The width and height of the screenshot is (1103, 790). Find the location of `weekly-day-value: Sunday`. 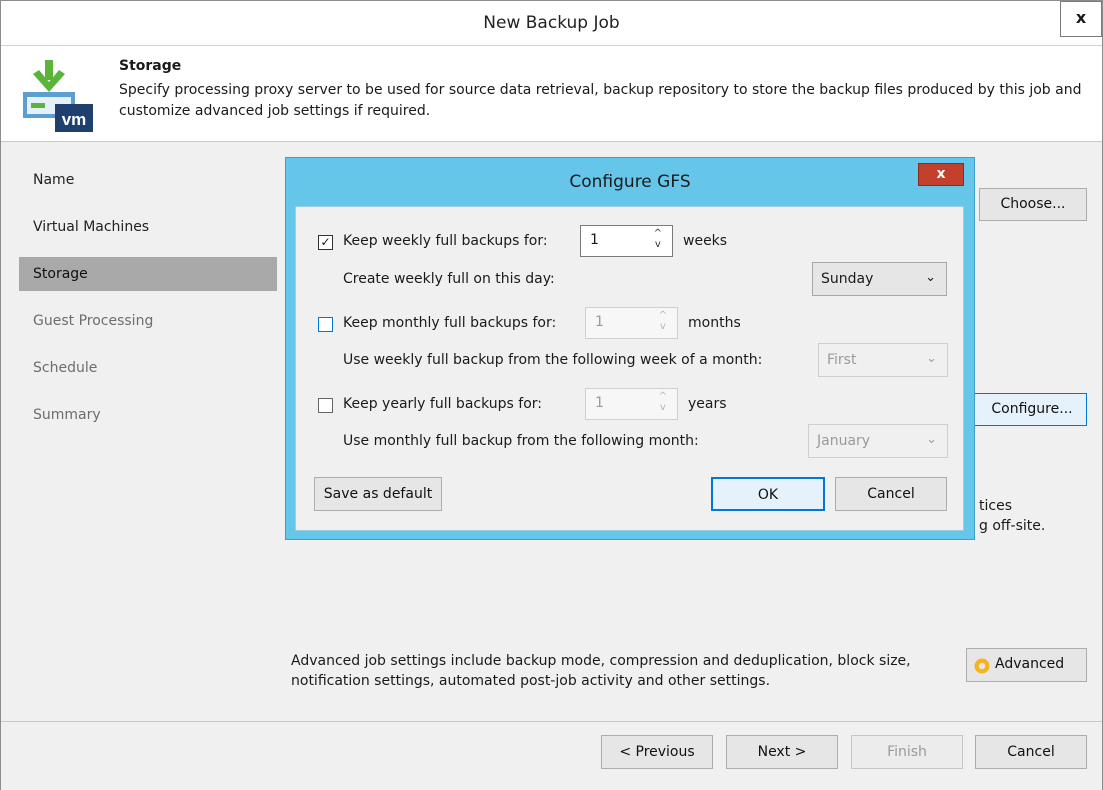

weekly-day-value: Sunday is located at coordinates (847, 279).